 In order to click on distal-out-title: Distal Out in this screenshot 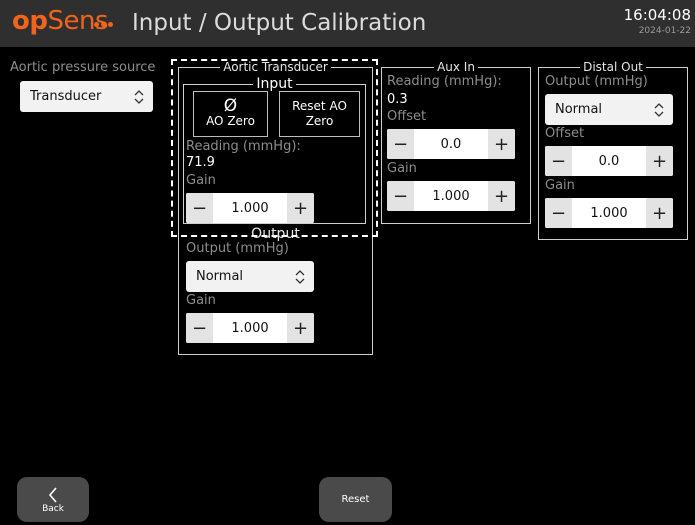, I will do `click(613, 67)`.